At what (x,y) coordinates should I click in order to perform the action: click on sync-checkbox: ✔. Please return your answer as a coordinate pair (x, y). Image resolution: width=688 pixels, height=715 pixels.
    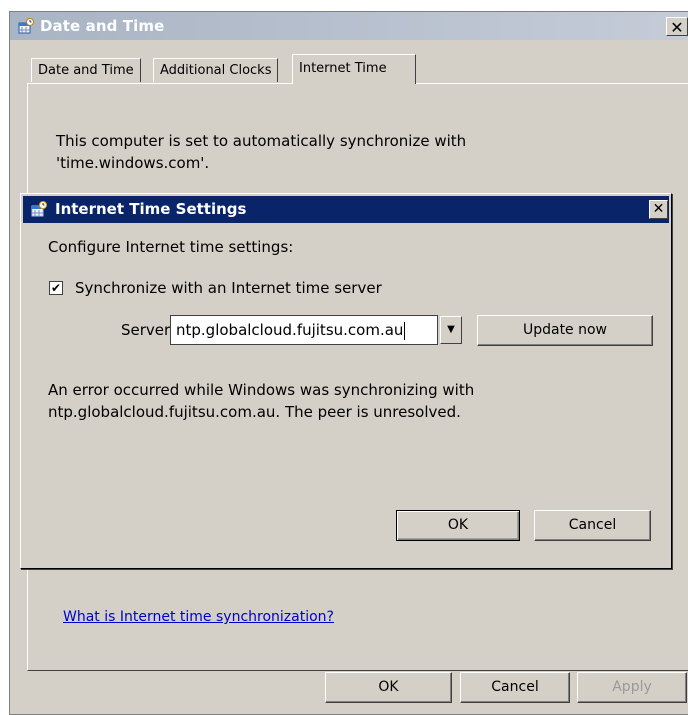
    Looking at the image, I should click on (56, 288).